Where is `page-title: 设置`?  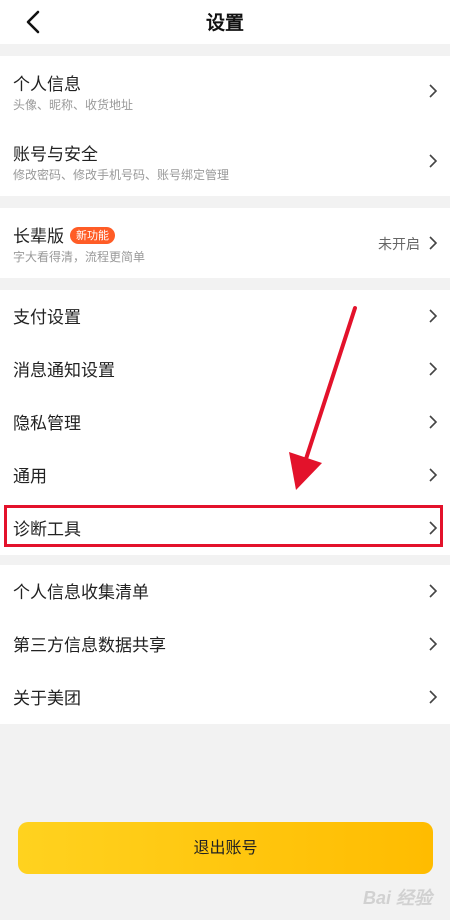
page-title: 设置 is located at coordinates (224, 23).